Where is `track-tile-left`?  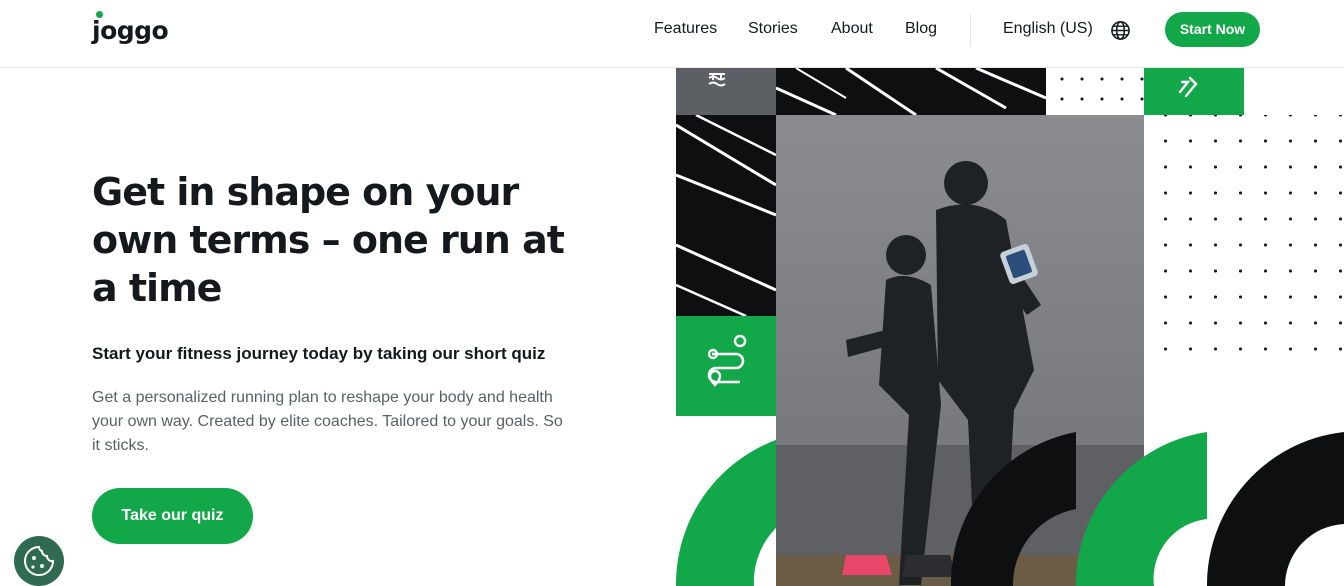
track-tile-left is located at coordinates (726, 215).